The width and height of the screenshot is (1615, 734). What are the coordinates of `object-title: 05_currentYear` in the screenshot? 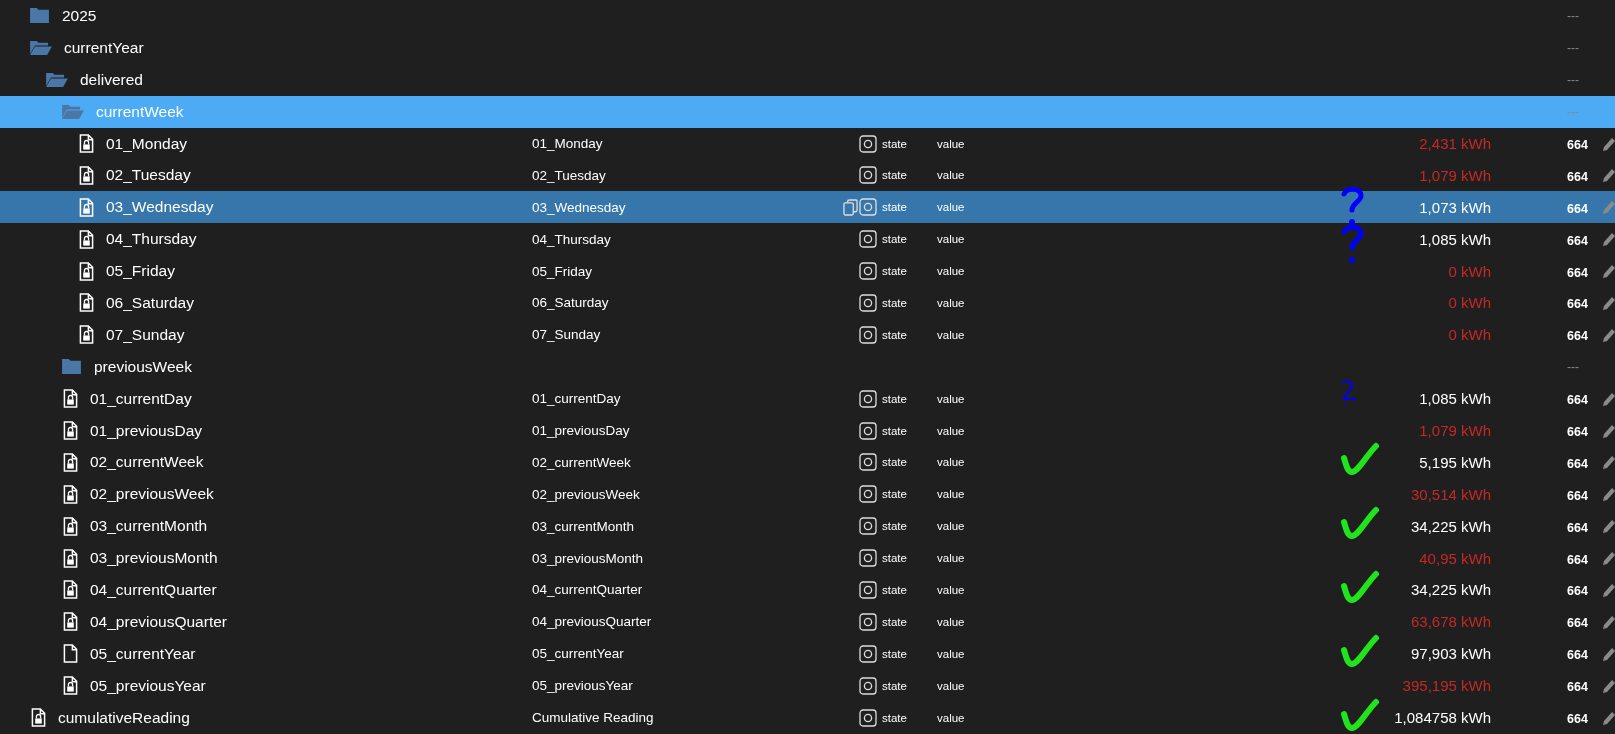 It's located at (578, 654).